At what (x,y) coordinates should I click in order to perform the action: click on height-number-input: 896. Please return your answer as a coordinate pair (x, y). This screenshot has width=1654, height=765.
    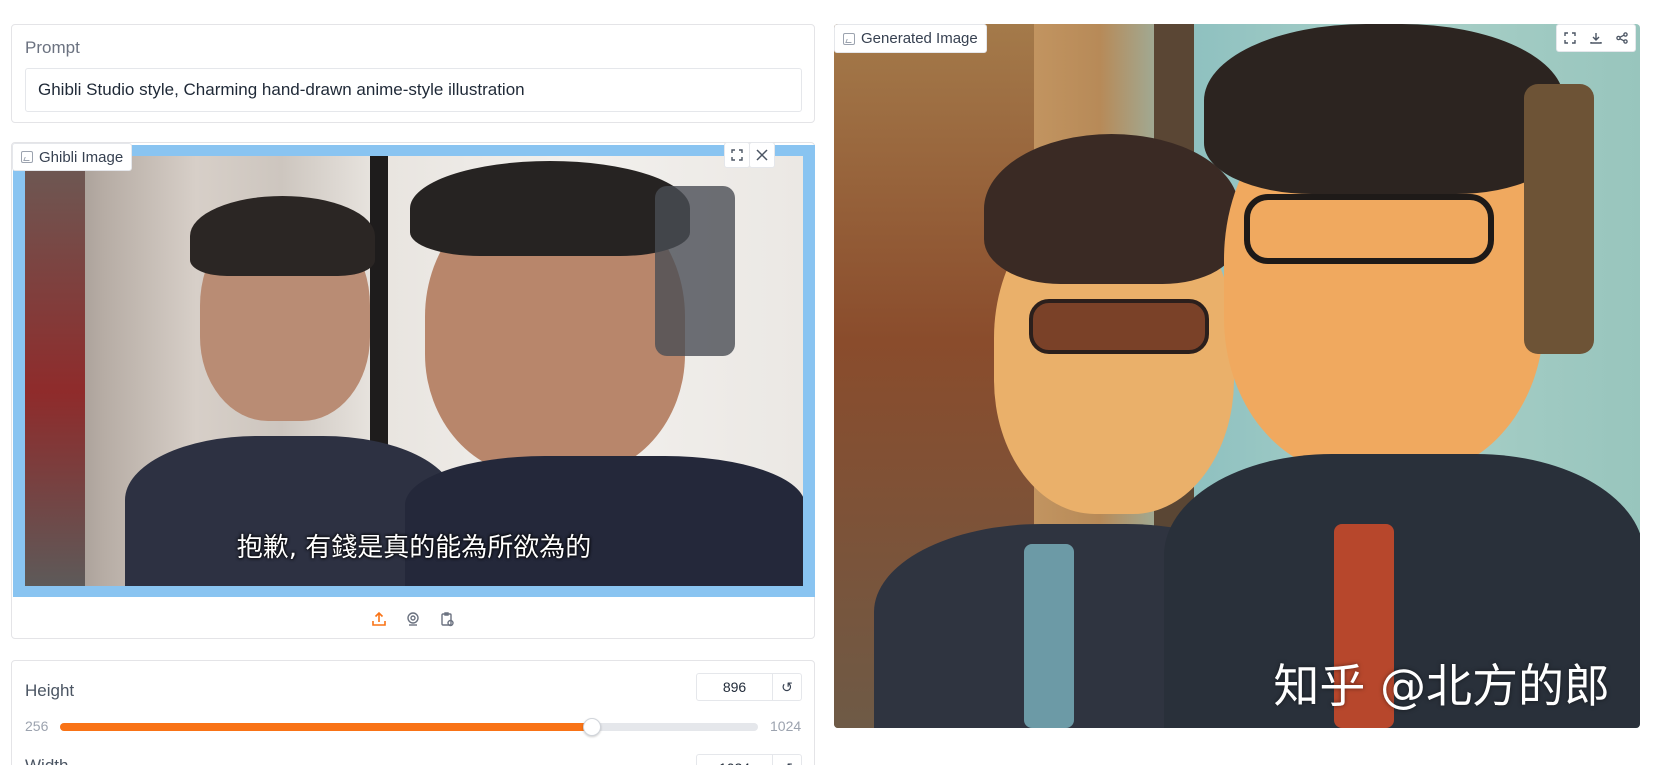
    Looking at the image, I should click on (735, 687).